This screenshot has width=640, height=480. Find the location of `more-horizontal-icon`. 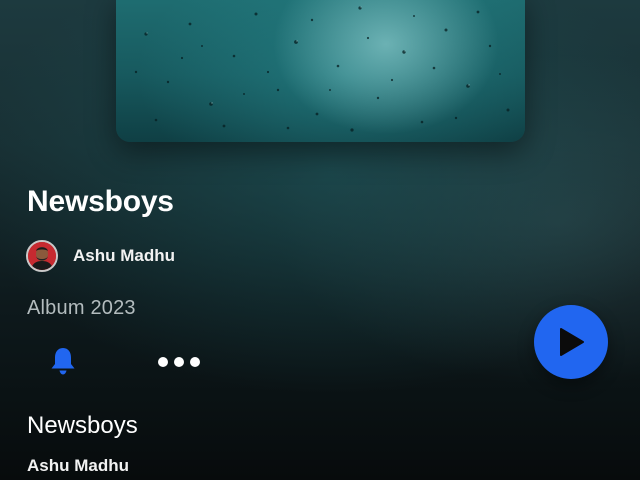

more-horizontal-icon is located at coordinates (163, 362).